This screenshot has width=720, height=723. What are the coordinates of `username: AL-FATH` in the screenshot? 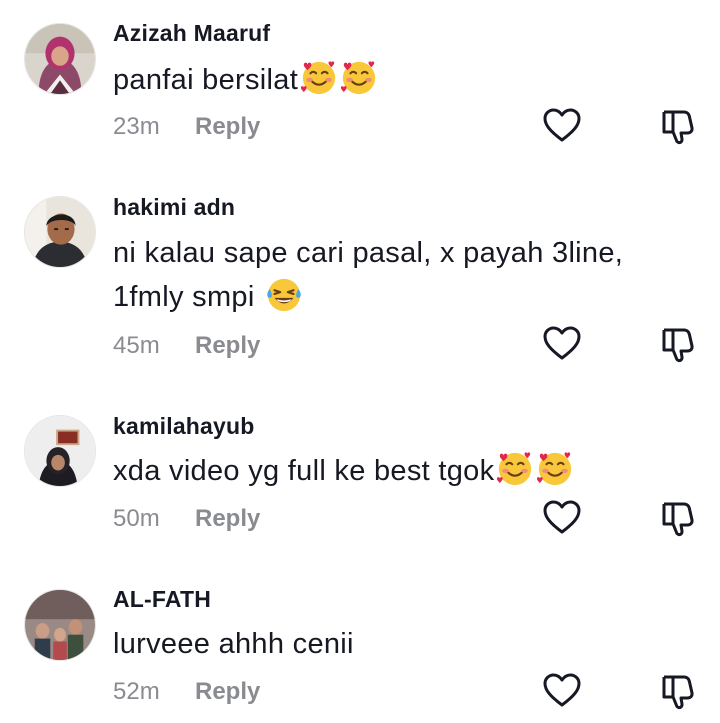 It's located at (162, 599).